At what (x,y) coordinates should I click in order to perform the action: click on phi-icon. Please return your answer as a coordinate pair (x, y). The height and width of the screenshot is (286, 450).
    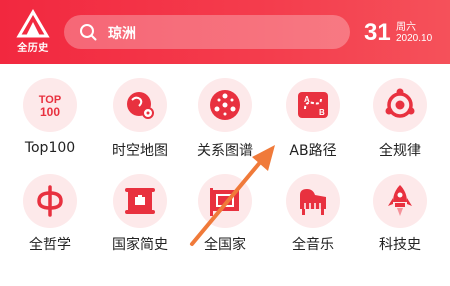
    Looking at the image, I should click on (50, 201).